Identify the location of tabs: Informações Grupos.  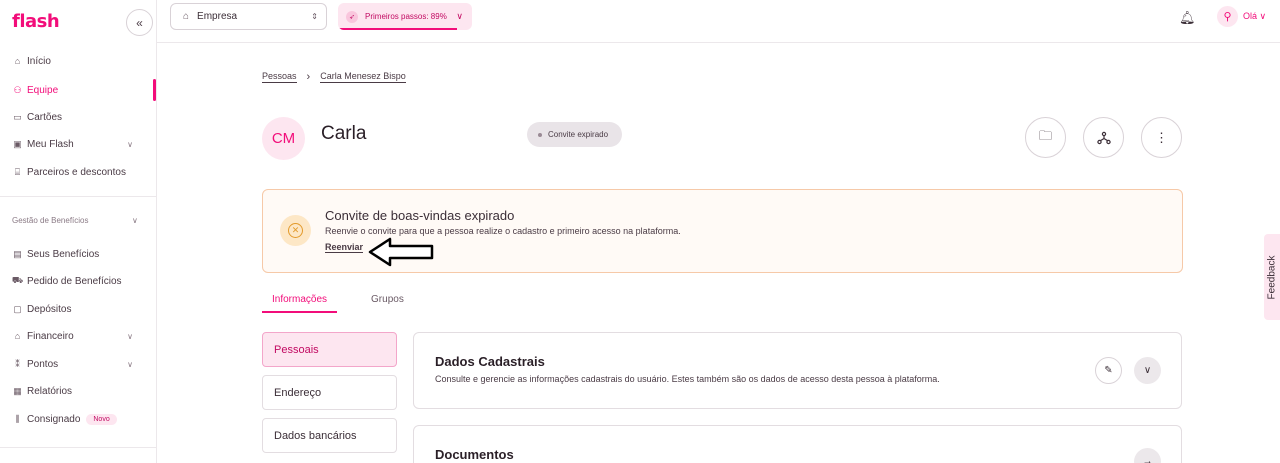
(350, 304).